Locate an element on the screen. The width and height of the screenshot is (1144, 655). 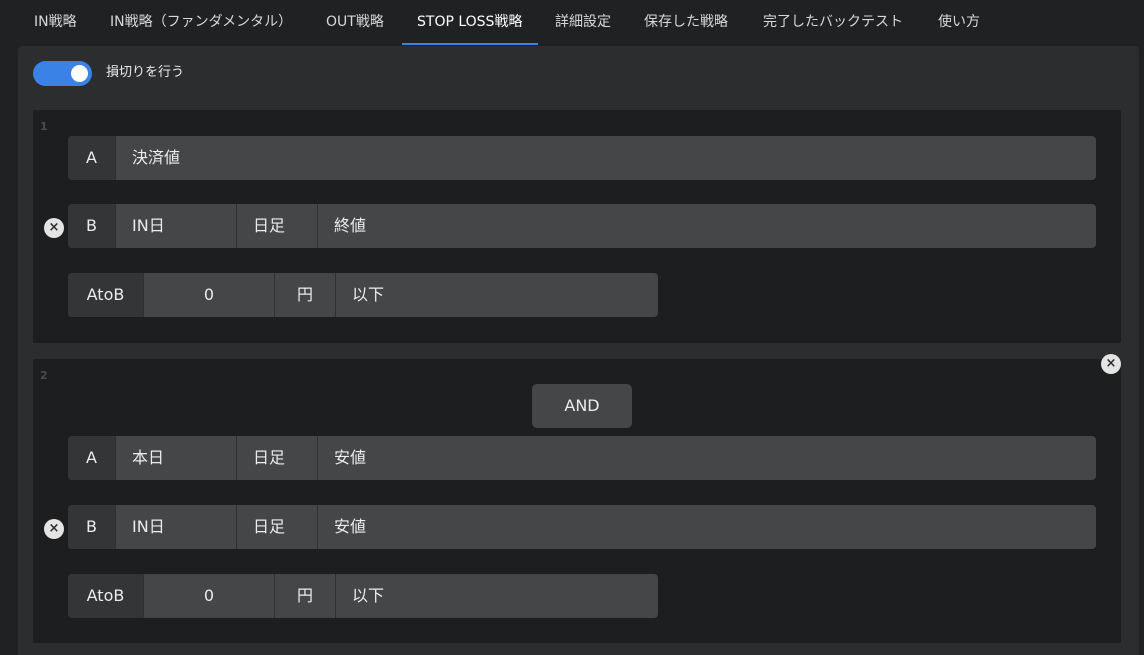
tab-detail-settings: 詳細設定 is located at coordinates (583, 23).